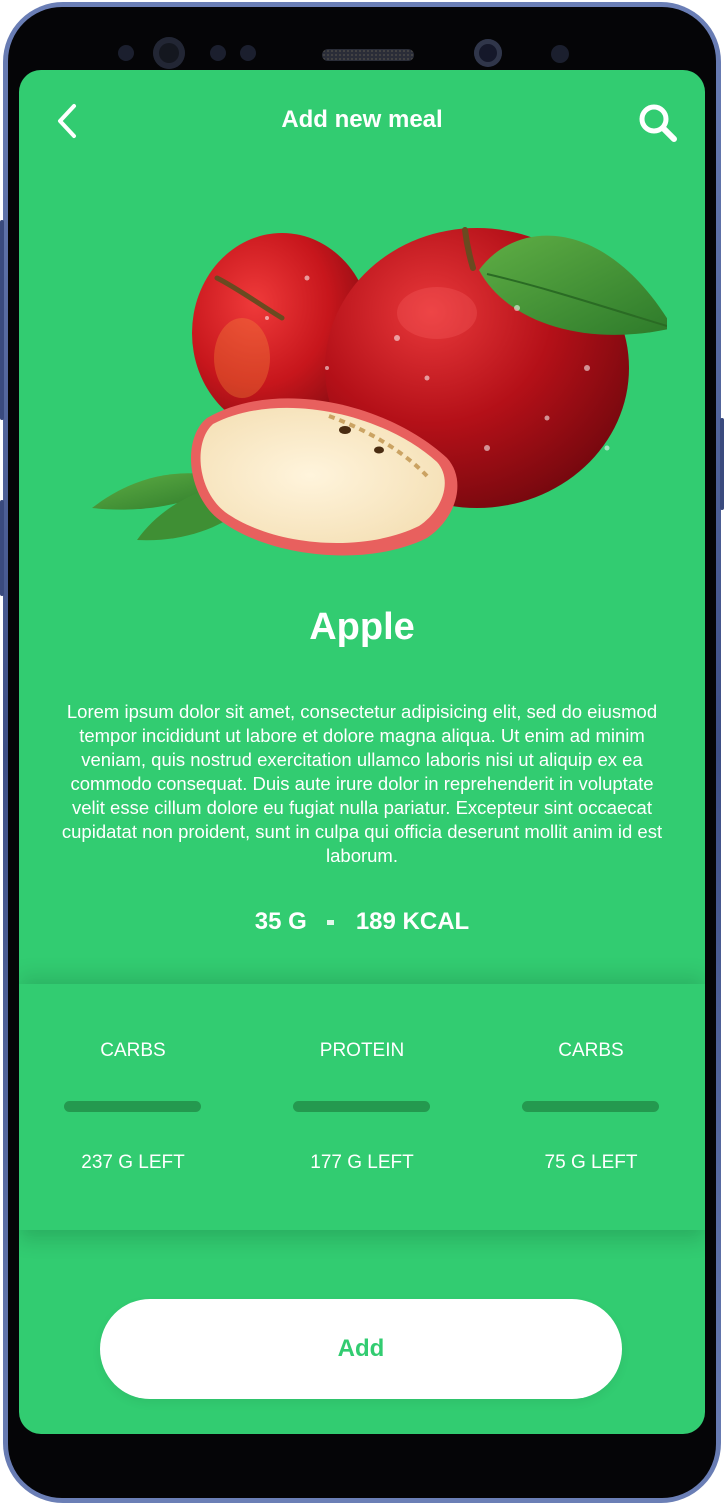 The height and width of the screenshot is (1505, 724). Describe the element at coordinates (368, 55) in the screenshot. I see `earpiece-speaker` at that location.